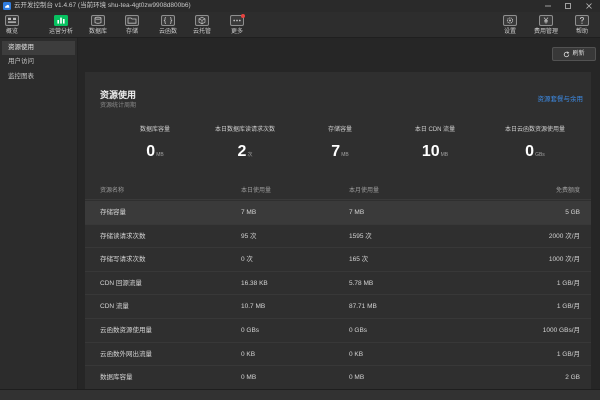  I want to click on table-row: 存储写请求次数 0 次 165 次 1000 次/月, so click(338, 260).